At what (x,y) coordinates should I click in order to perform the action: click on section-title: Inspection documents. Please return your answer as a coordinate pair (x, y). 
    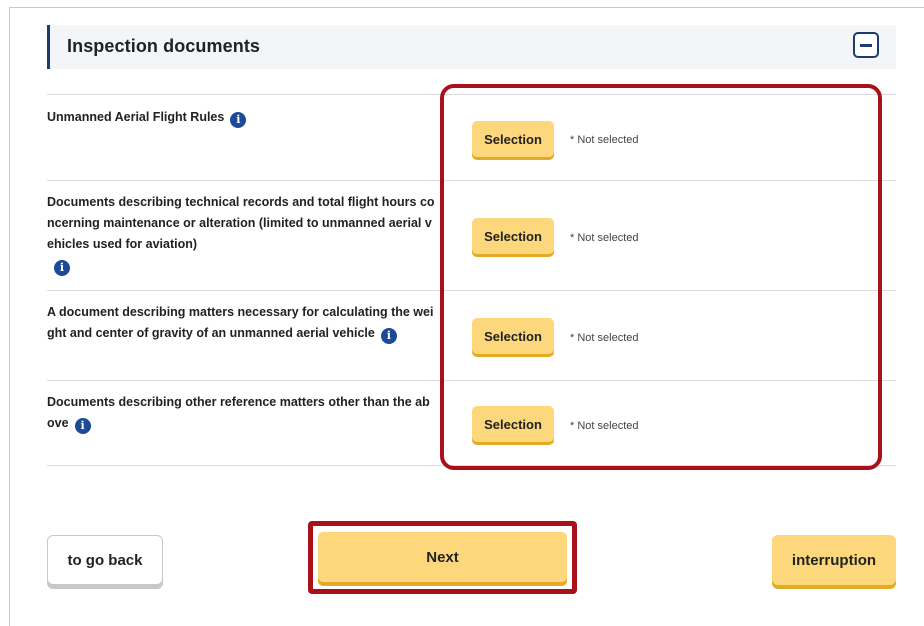
    Looking at the image, I should click on (164, 46).